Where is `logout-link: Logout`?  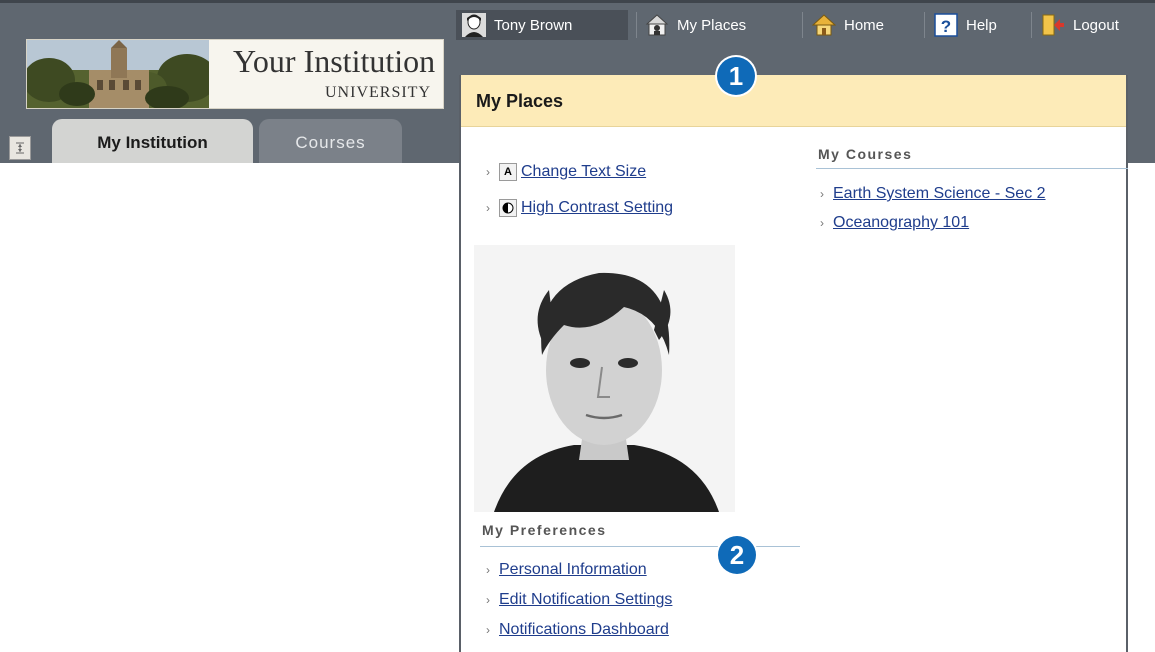 logout-link: Logout is located at coordinates (1080, 25).